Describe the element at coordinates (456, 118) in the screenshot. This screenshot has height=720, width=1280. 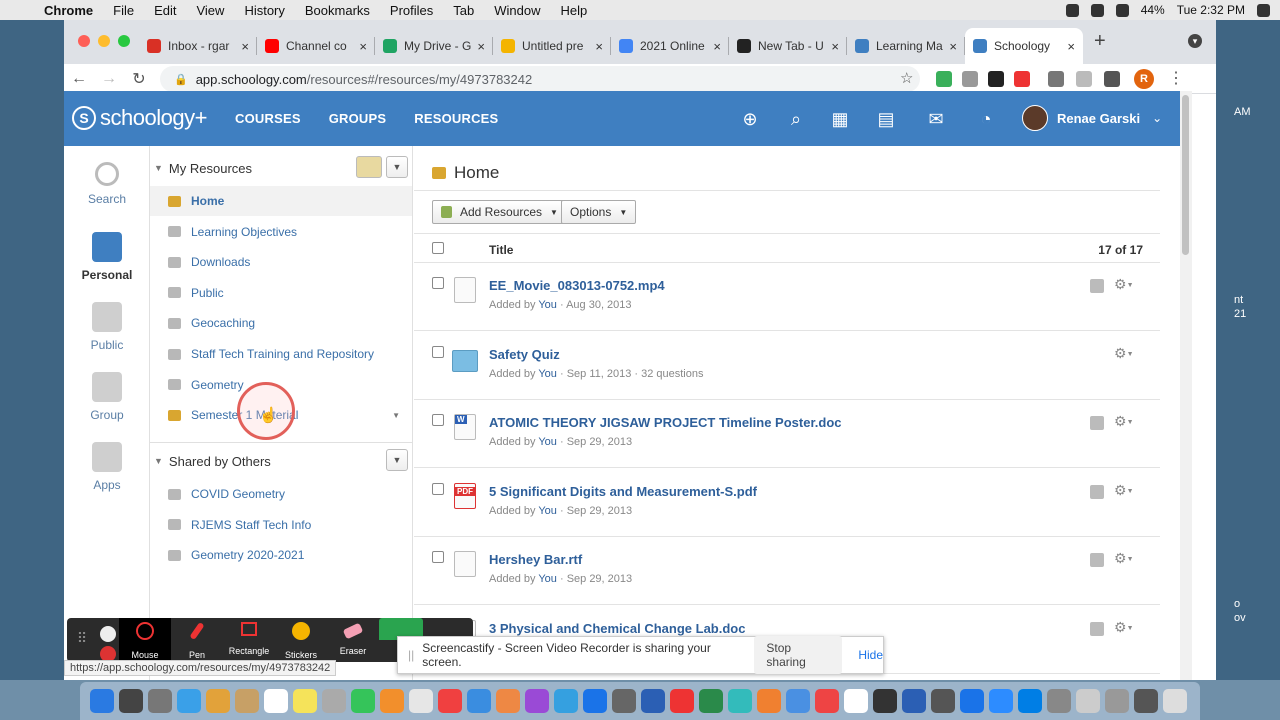
I see `nav-resources: RESOURCES` at that location.